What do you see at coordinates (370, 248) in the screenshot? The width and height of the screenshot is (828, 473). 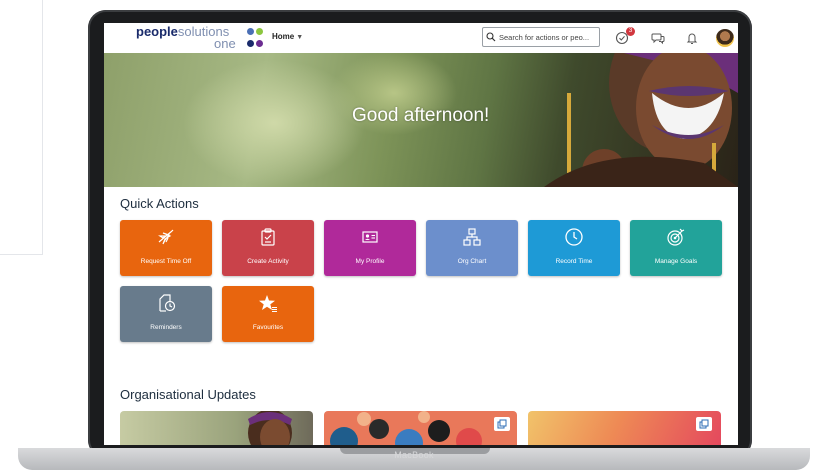 I see `tile-my-profile: My Profile` at bounding box center [370, 248].